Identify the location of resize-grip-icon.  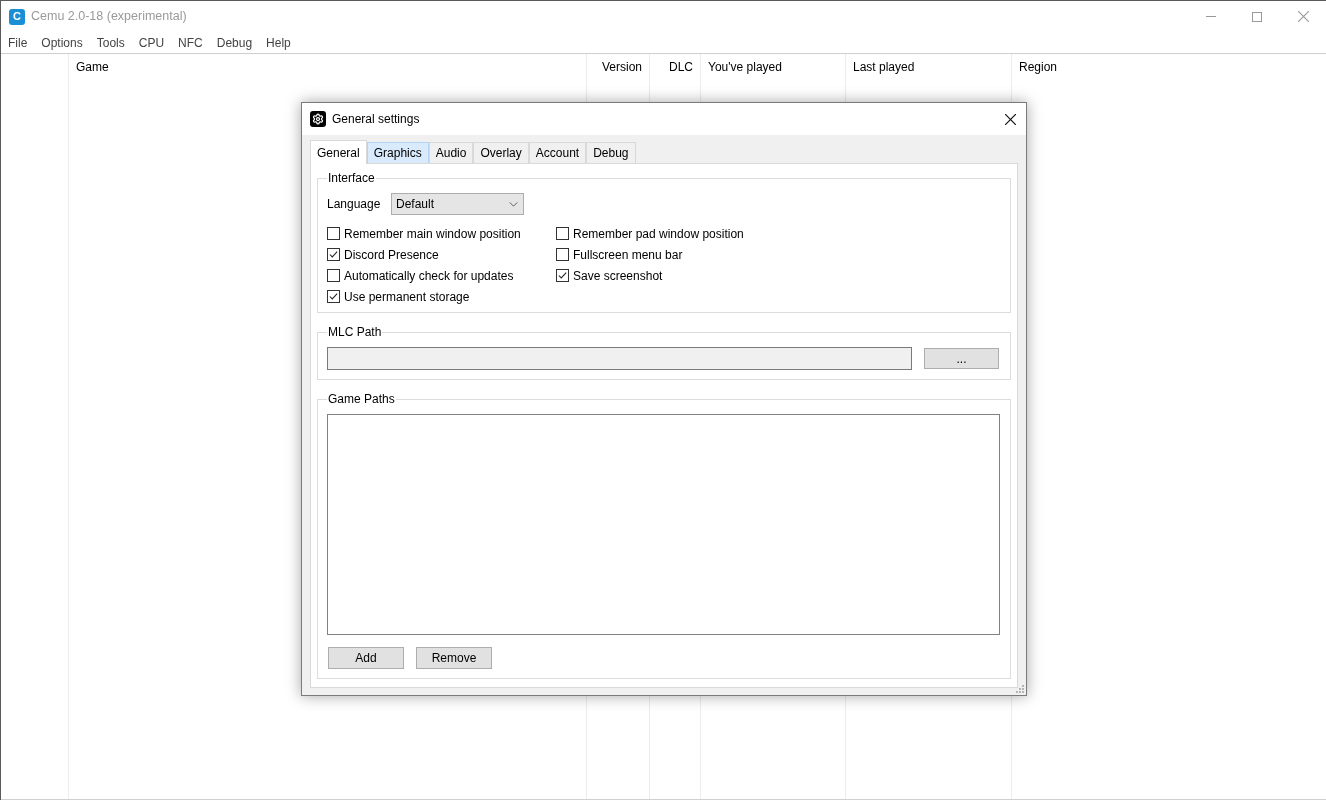
(1019, 688).